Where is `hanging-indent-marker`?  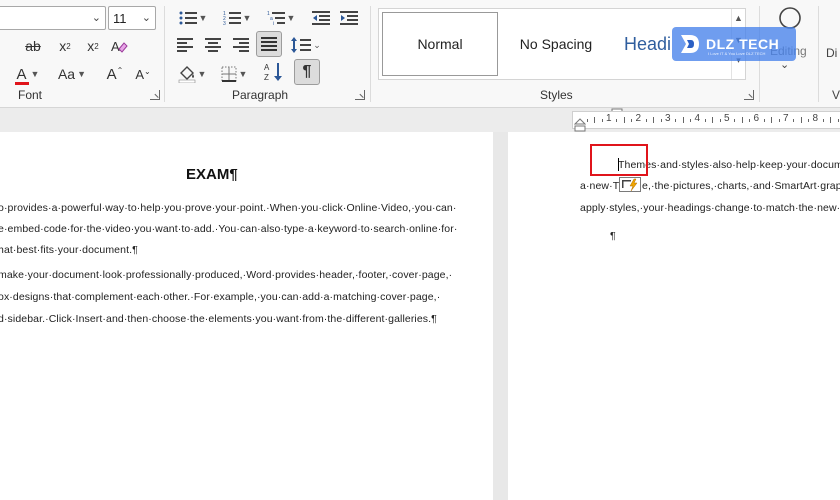
hanging-indent-marker is located at coordinates (580, 125).